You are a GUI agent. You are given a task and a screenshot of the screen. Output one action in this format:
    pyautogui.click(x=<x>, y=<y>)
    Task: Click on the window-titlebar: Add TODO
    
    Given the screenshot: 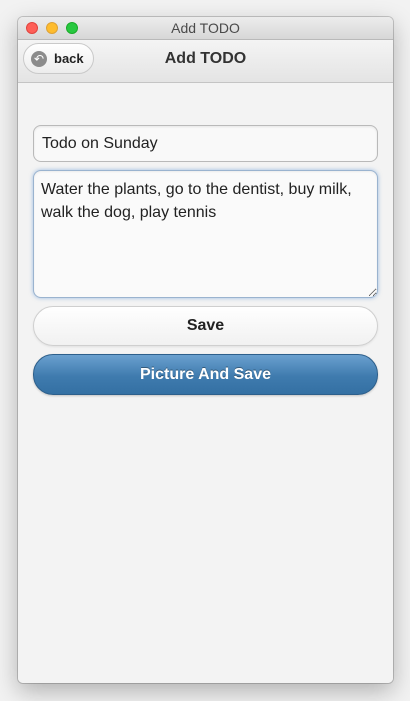 What is the action you would take?
    pyautogui.click(x=205, y=28)
    